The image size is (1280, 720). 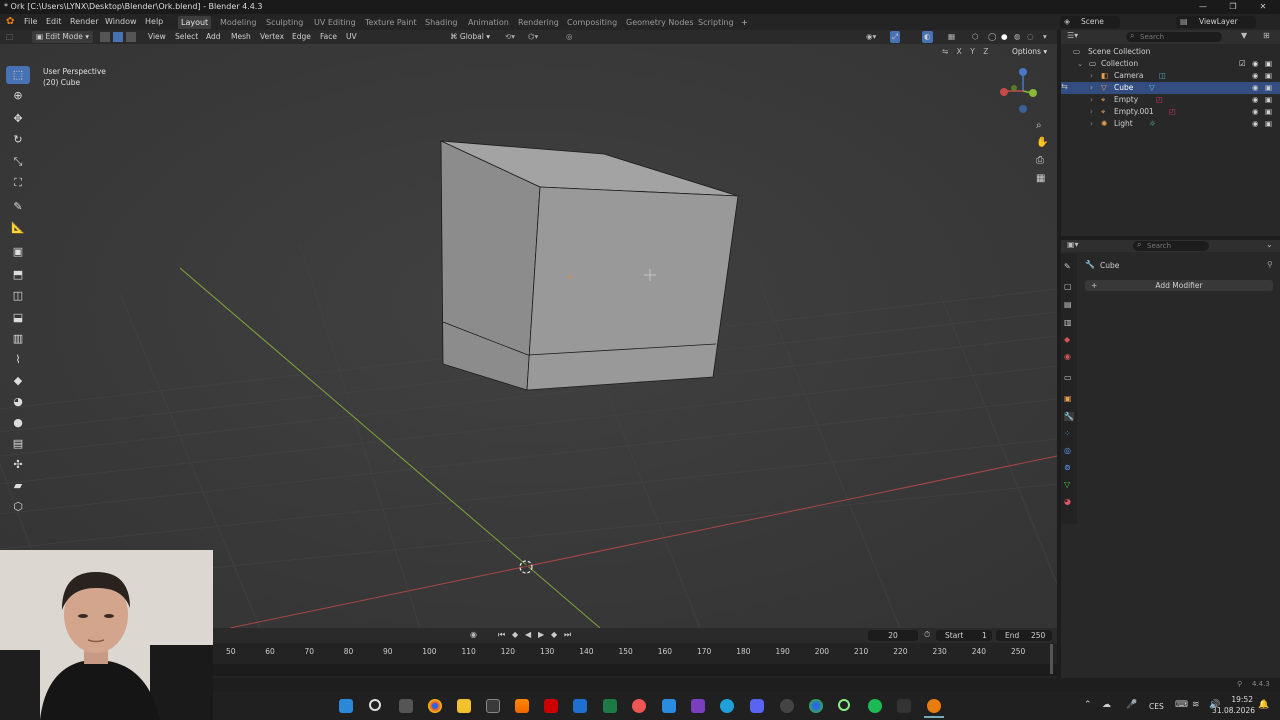 What do you see at coordinates (464, 706) in the screenshot?
I see `file-explorer-icon` at bounding box center [464, 706].